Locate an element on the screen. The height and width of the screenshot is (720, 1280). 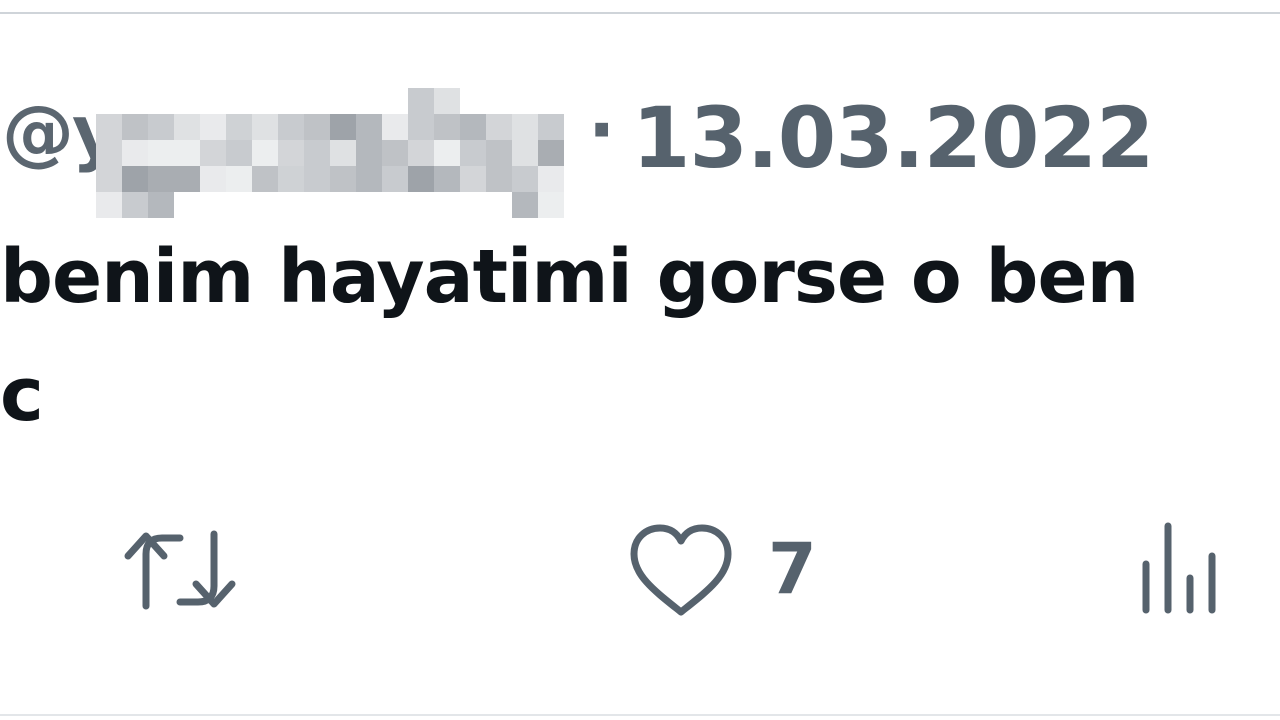
views-button is located at coordinates (1182, 570).